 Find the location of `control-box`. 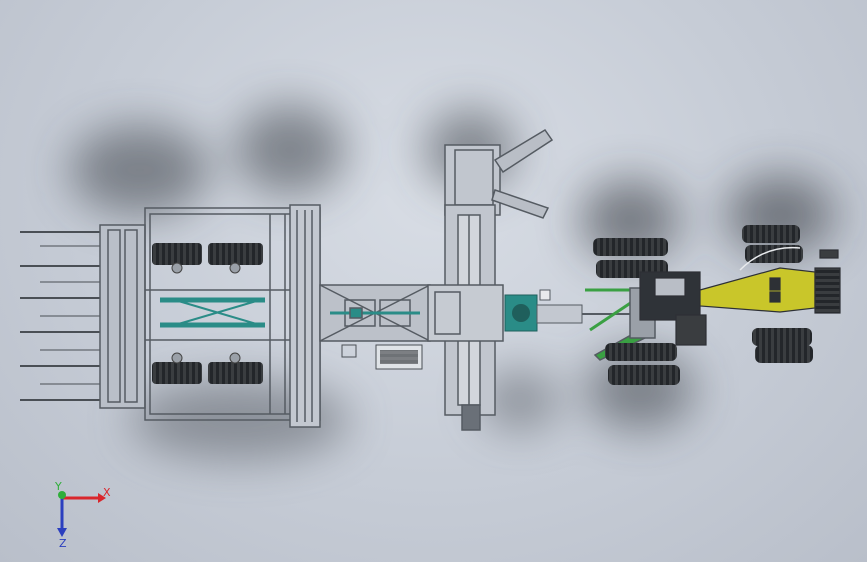

control-box is located at coordinates (382, 357).